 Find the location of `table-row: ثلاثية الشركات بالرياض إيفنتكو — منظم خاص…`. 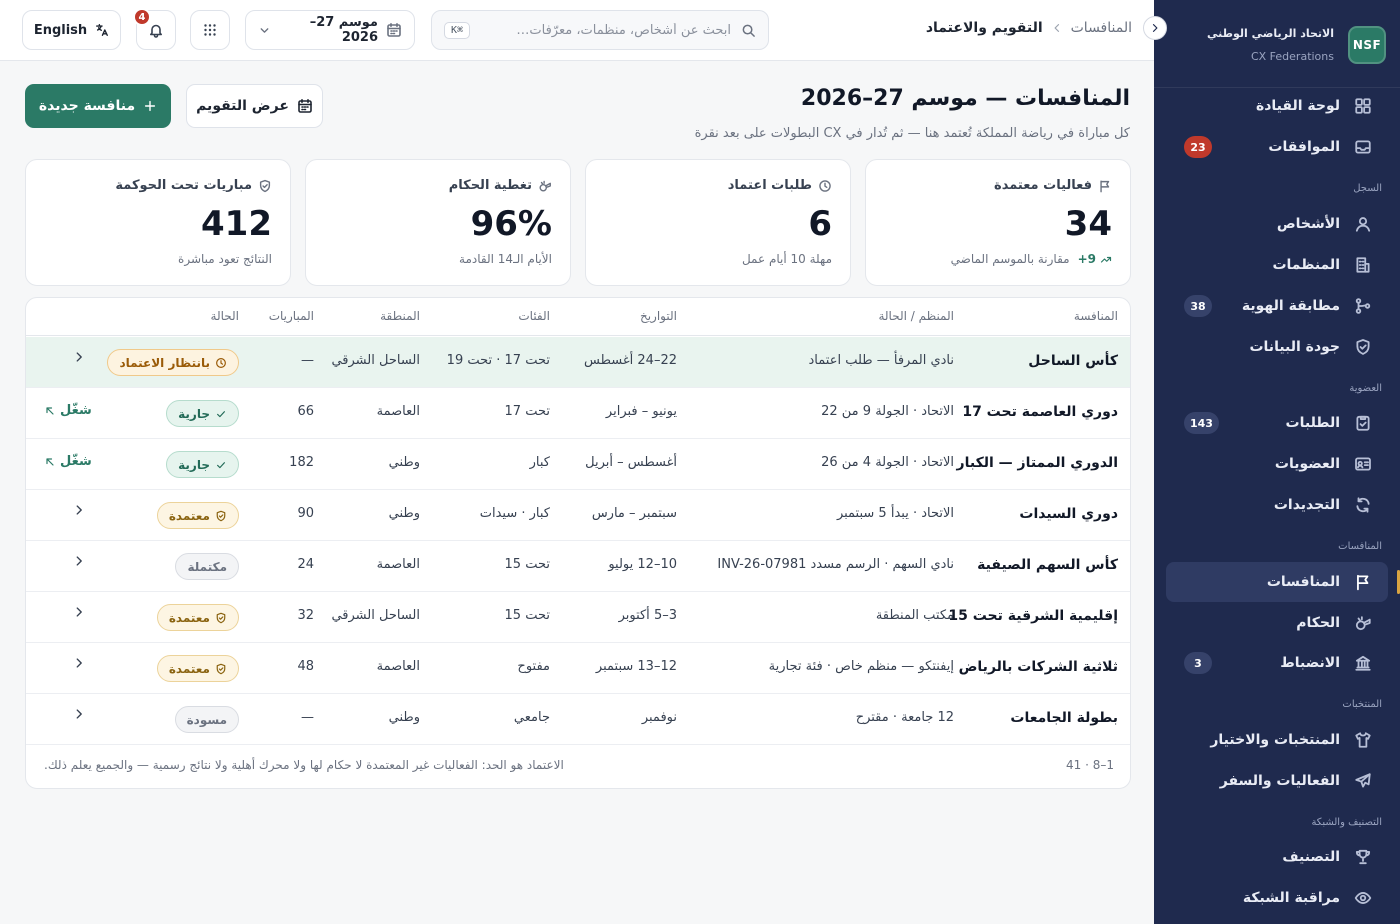

table-row: ثلاثية الشركات بالرياض إيفنتكو — منظم خاص… is located at coordinates (578, 668).